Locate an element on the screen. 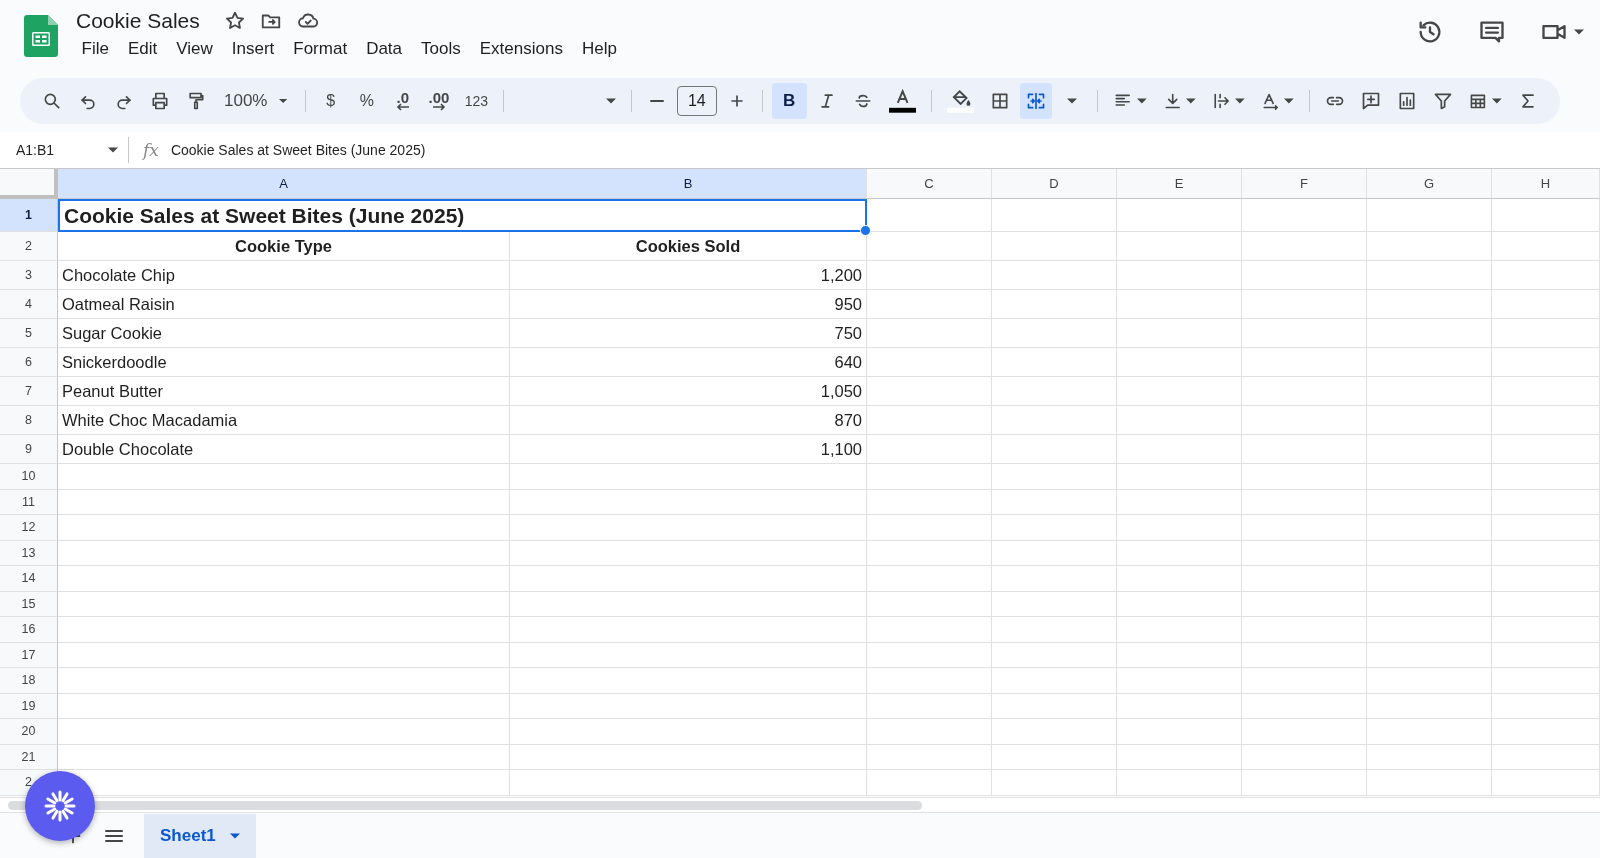 The height and width of the screenshot is (858, 1600). table-cell: Sugar Cookie is located at coordinates (284, 333).